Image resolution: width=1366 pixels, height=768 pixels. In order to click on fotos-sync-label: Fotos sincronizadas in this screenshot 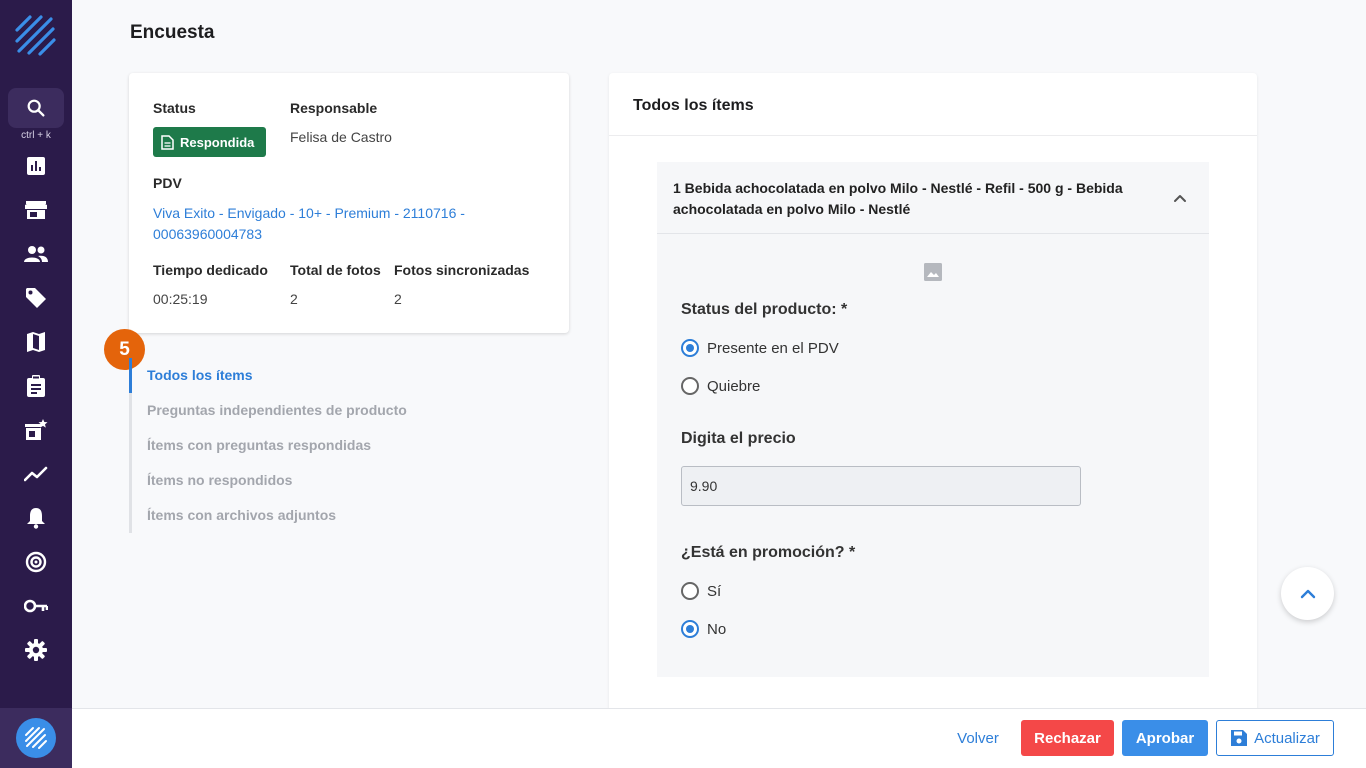, I will do `click(462, 270)`.